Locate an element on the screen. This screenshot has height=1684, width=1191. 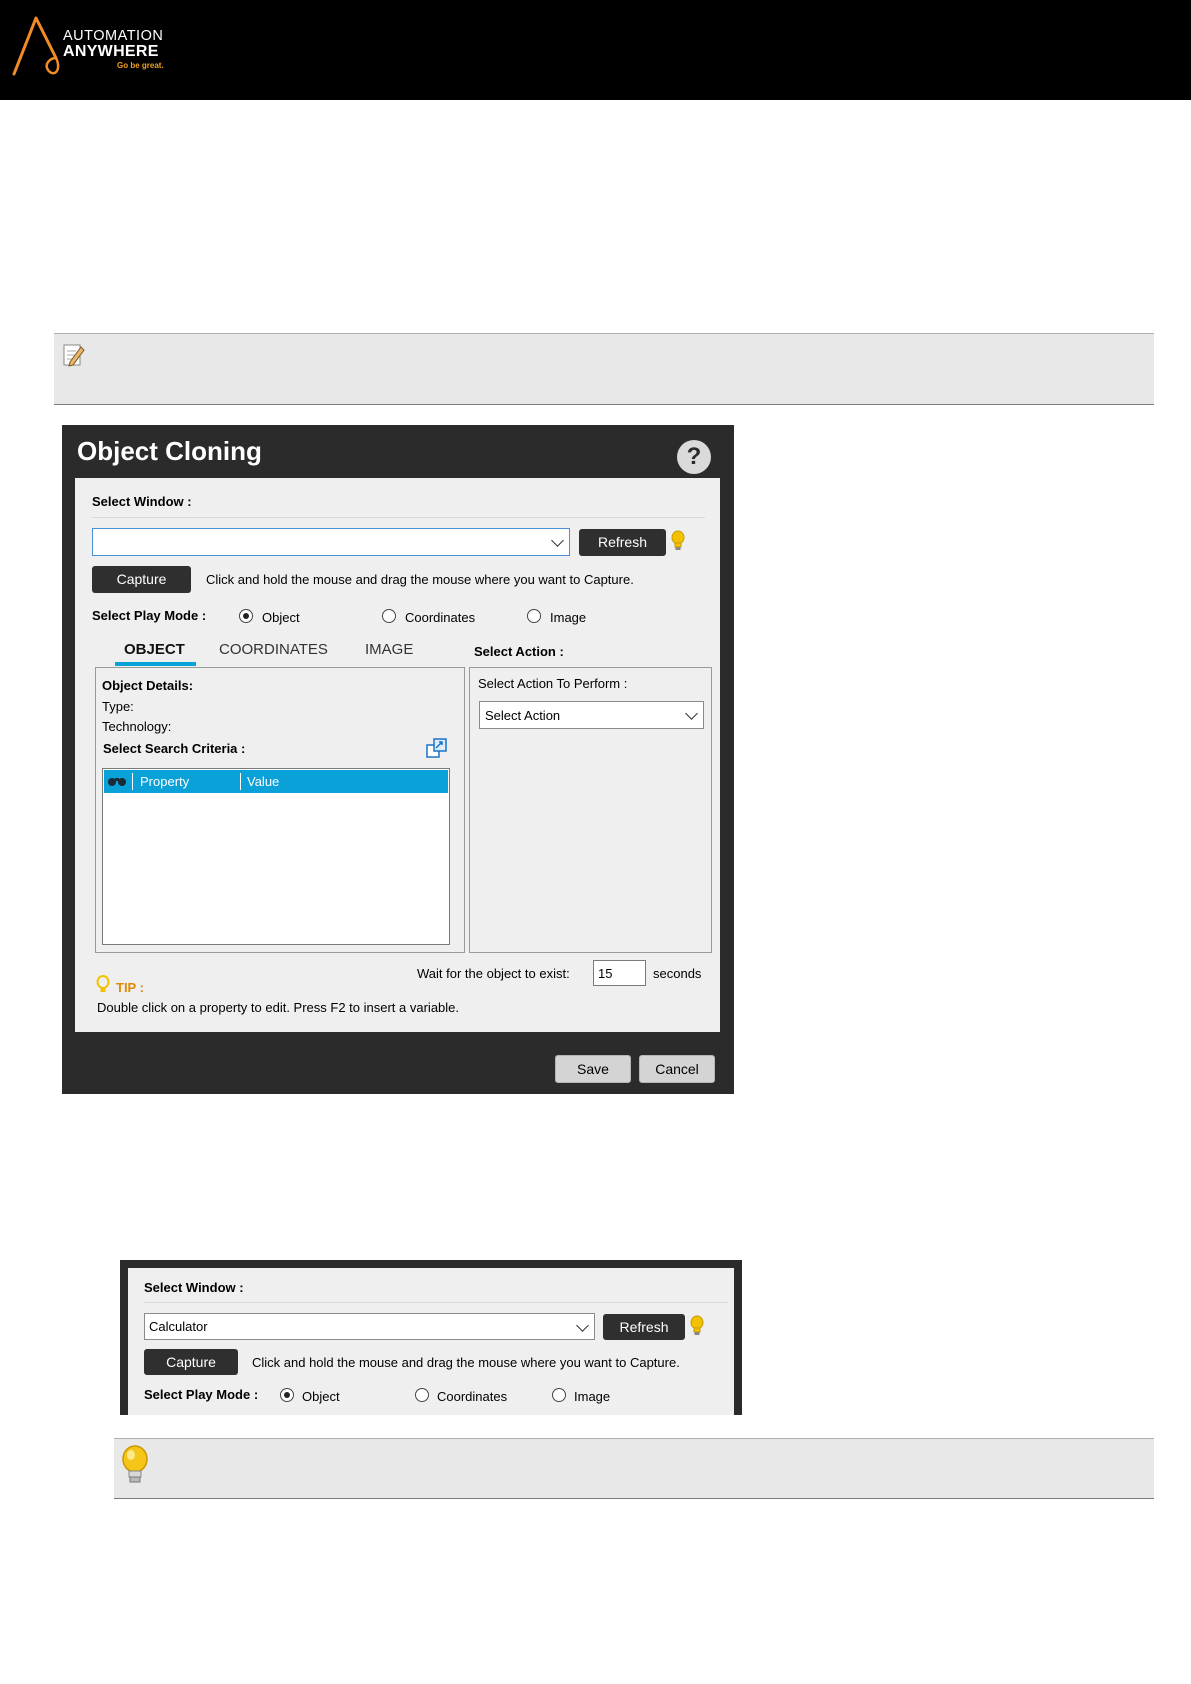
action-select: Select Action is located at coordinates (591, 715).